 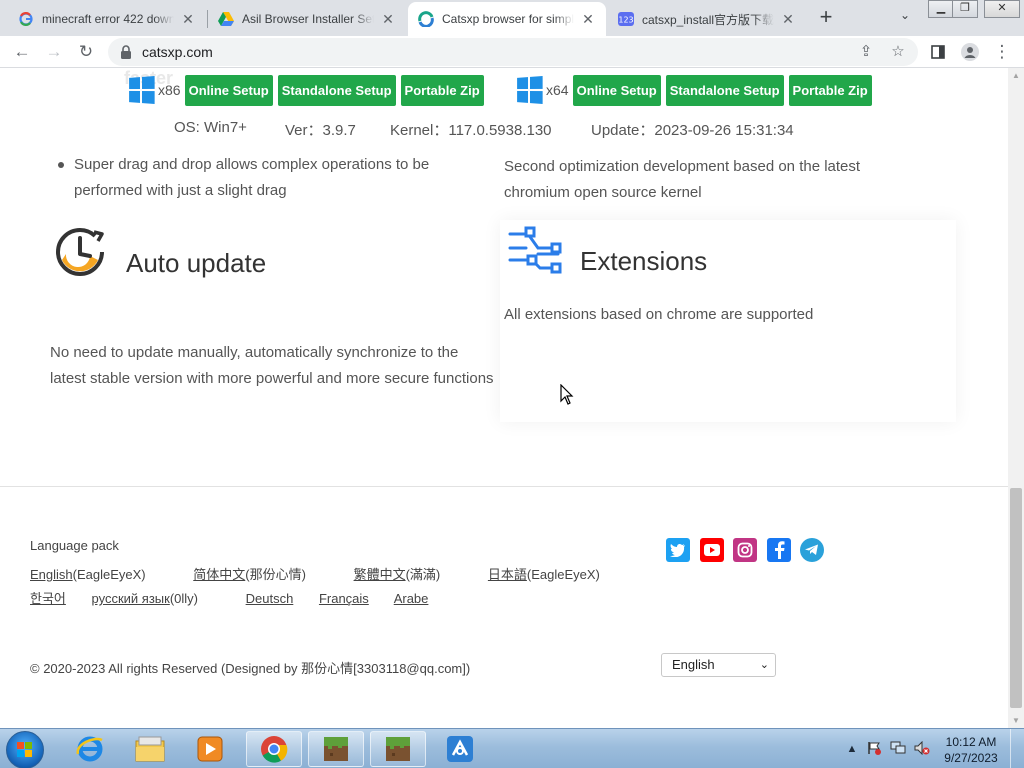 What do you see at coordinates (270, 598) in the screenshot?
I see `language-link-german: Deutsch` at bounding box center [270, 598].